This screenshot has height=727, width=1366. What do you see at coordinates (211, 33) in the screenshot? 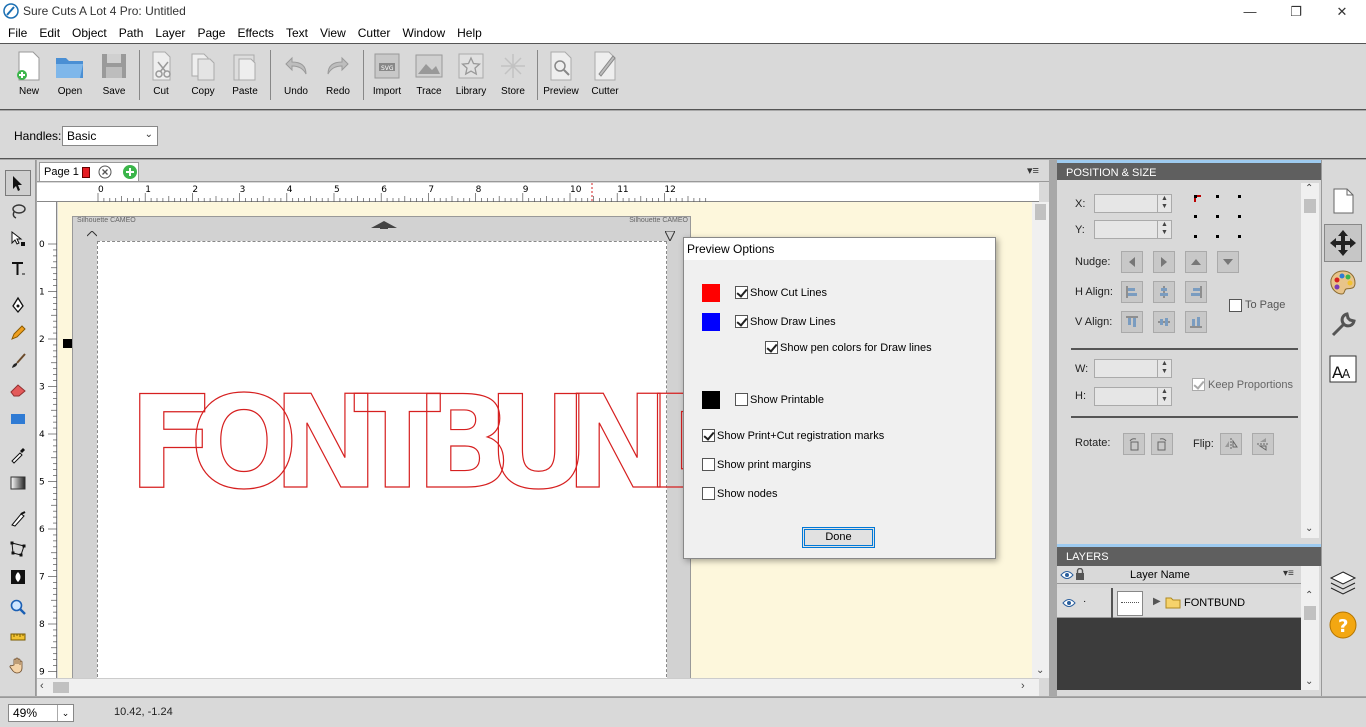
I see `menu-page: Page` at bounding box center [211, 33].